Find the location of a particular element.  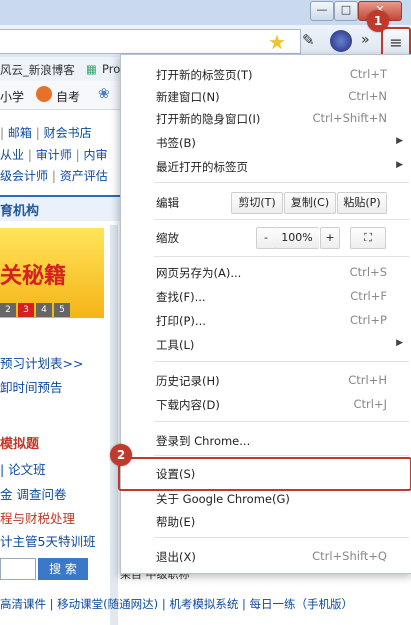

maximize-button: □ is located at coordinates (346, 11).